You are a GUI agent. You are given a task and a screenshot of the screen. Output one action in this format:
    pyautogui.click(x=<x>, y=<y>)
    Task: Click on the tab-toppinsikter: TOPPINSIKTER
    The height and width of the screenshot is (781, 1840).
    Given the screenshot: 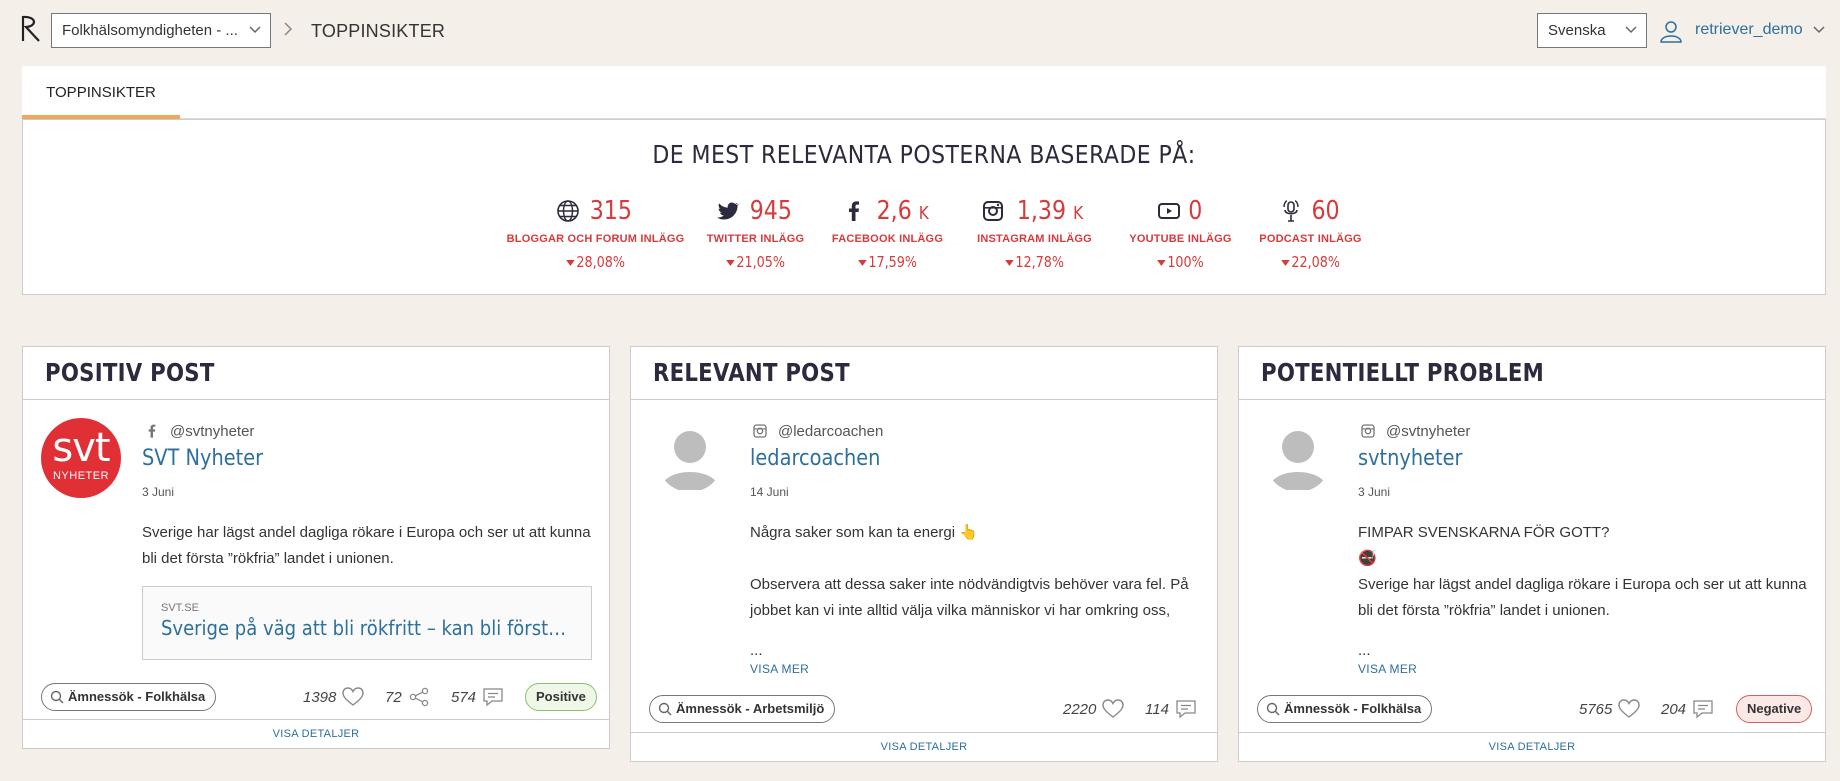 What is the action you would take?
    pyautogui.click(x=101, y=92)
    